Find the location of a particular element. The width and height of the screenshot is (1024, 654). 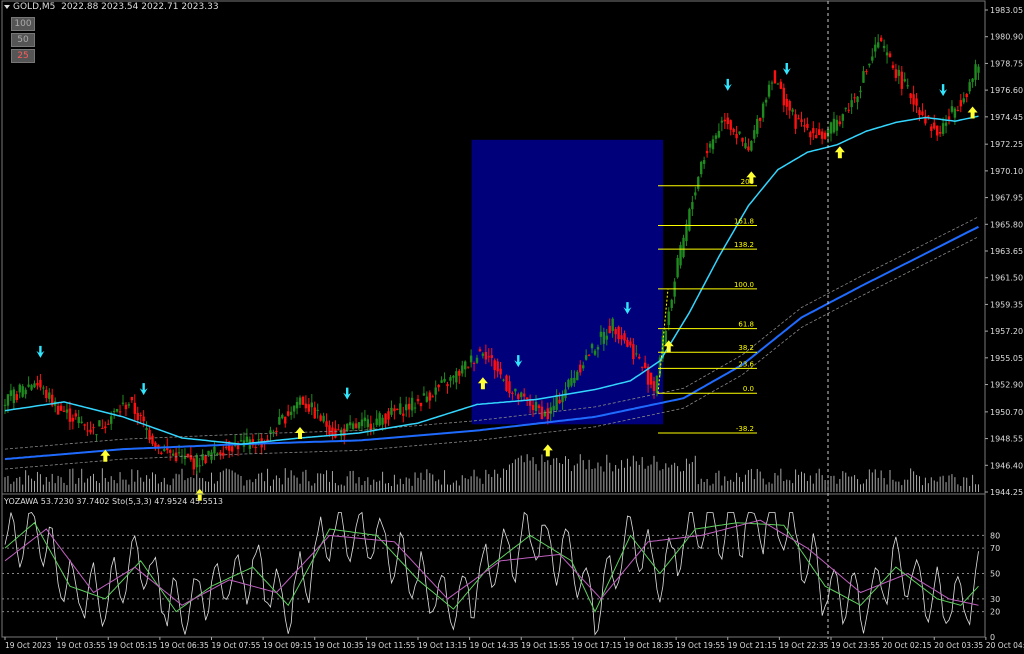

timeframe-button-100: 100 is located at coordinates (23, 24).